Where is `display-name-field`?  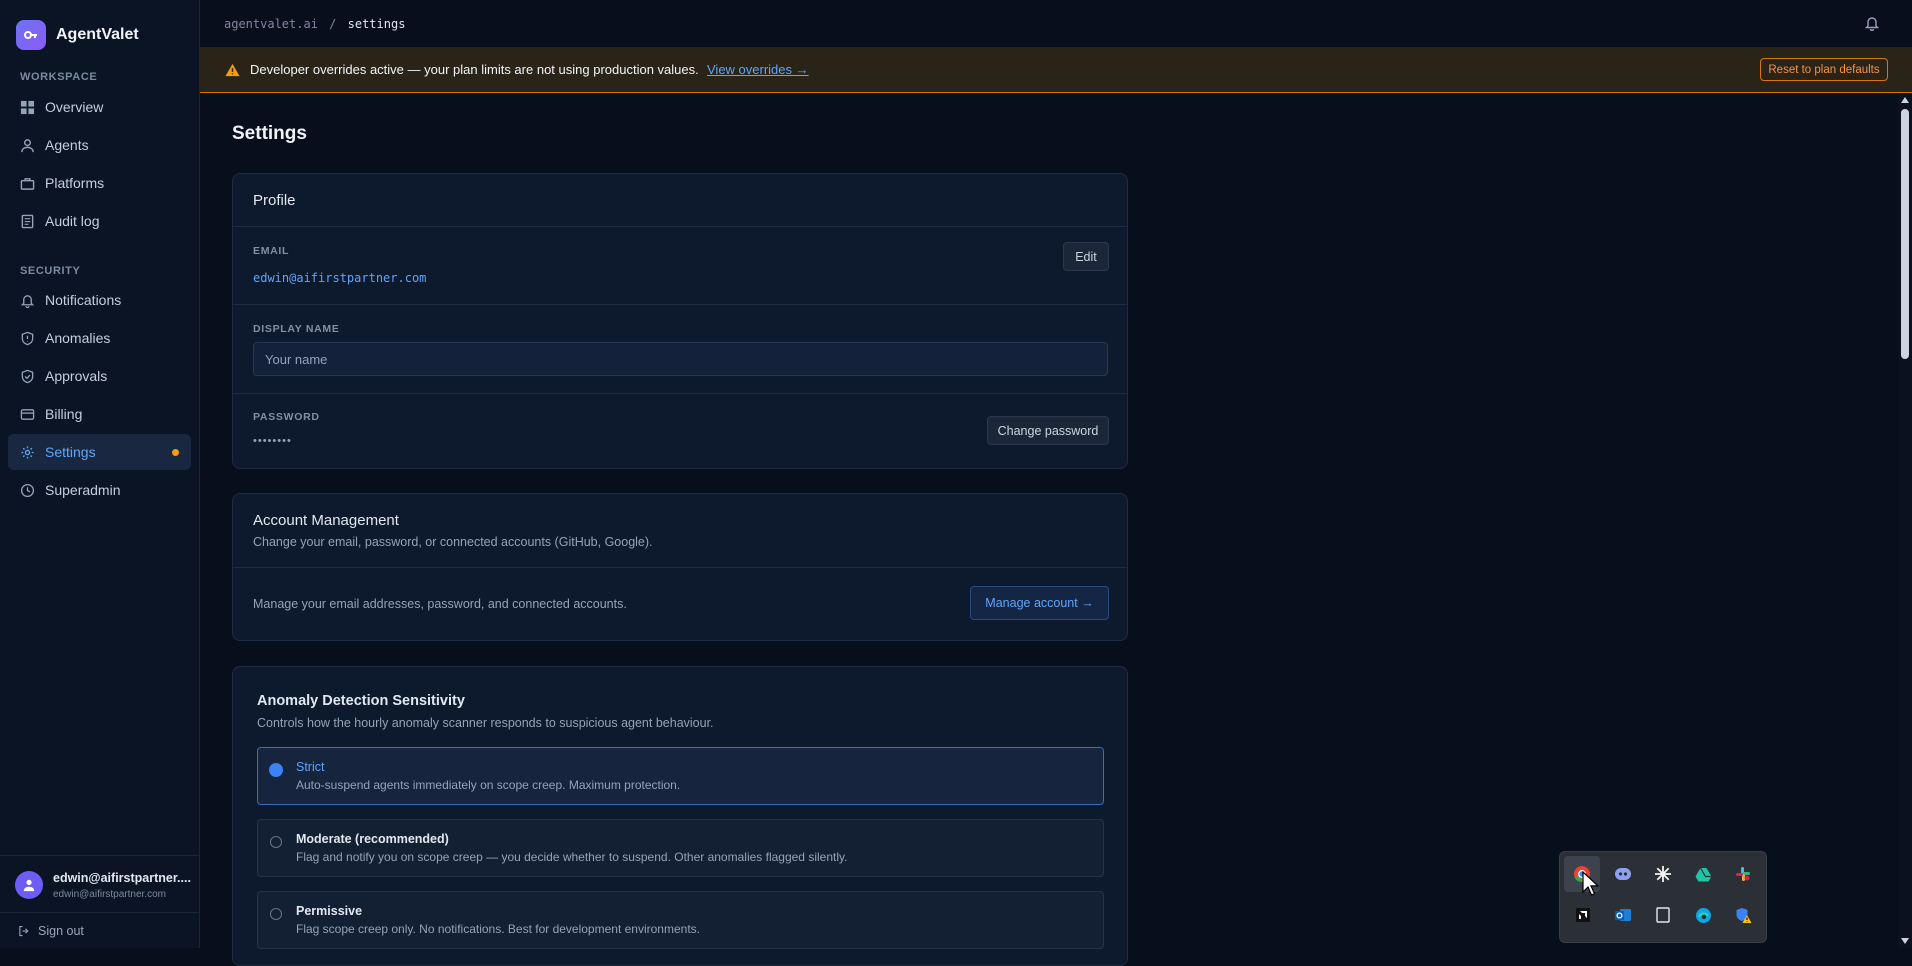
display-name-field is located at coordinates (680, 359).